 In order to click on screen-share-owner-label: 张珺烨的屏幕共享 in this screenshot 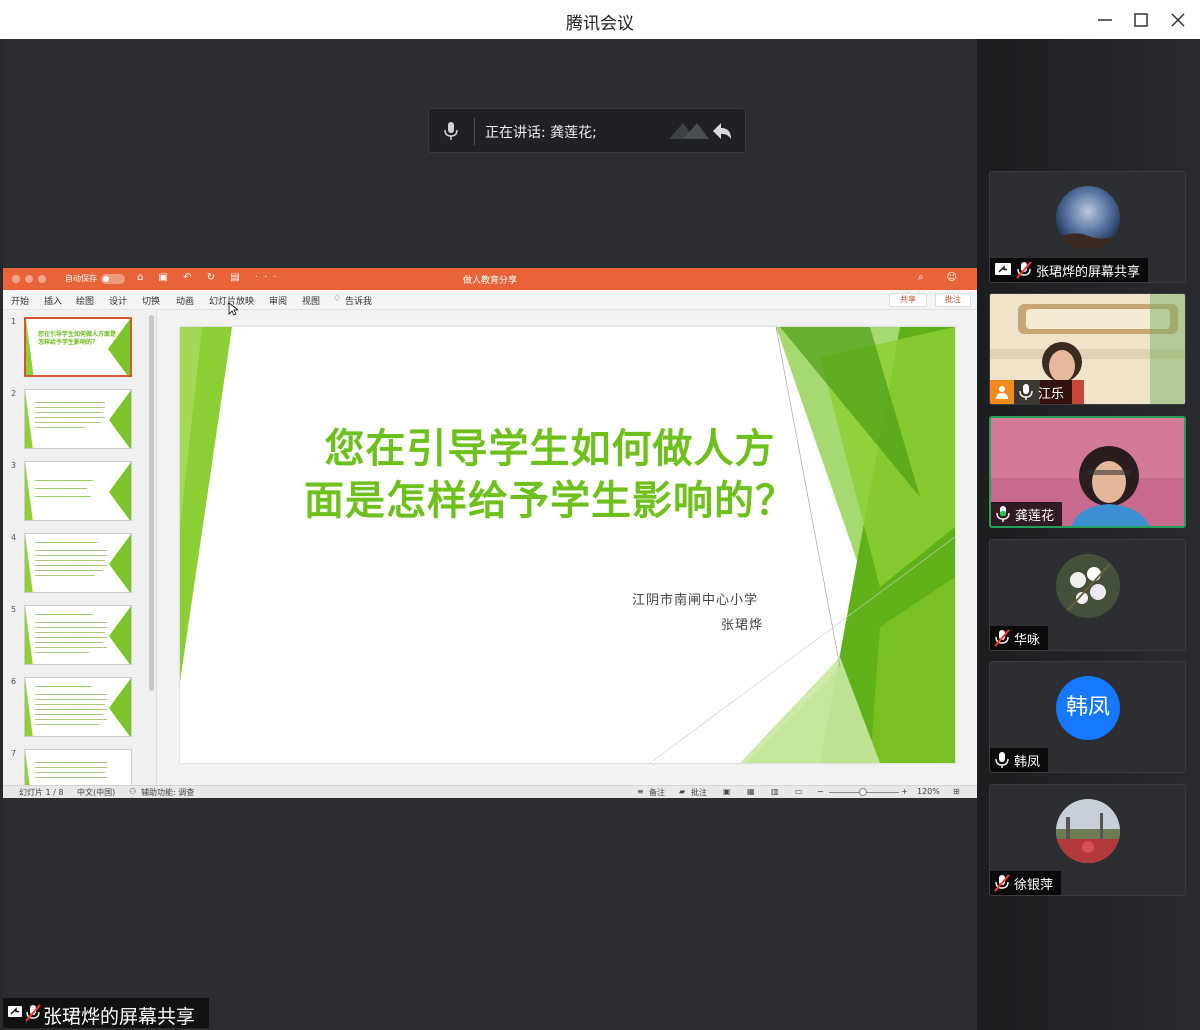, I will do `click(106, 1013)`.